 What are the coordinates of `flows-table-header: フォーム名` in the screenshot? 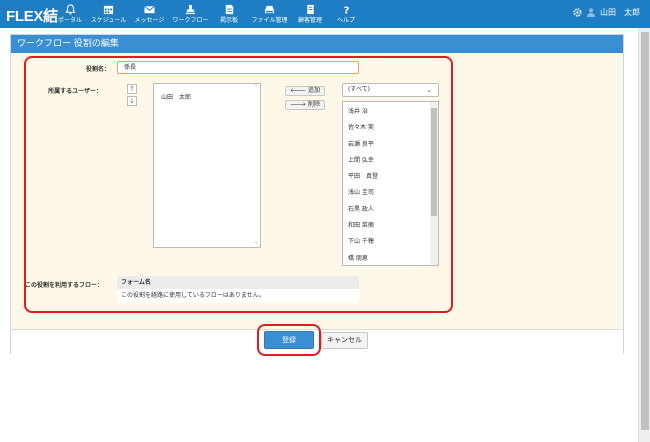 It's located at (238, 282).